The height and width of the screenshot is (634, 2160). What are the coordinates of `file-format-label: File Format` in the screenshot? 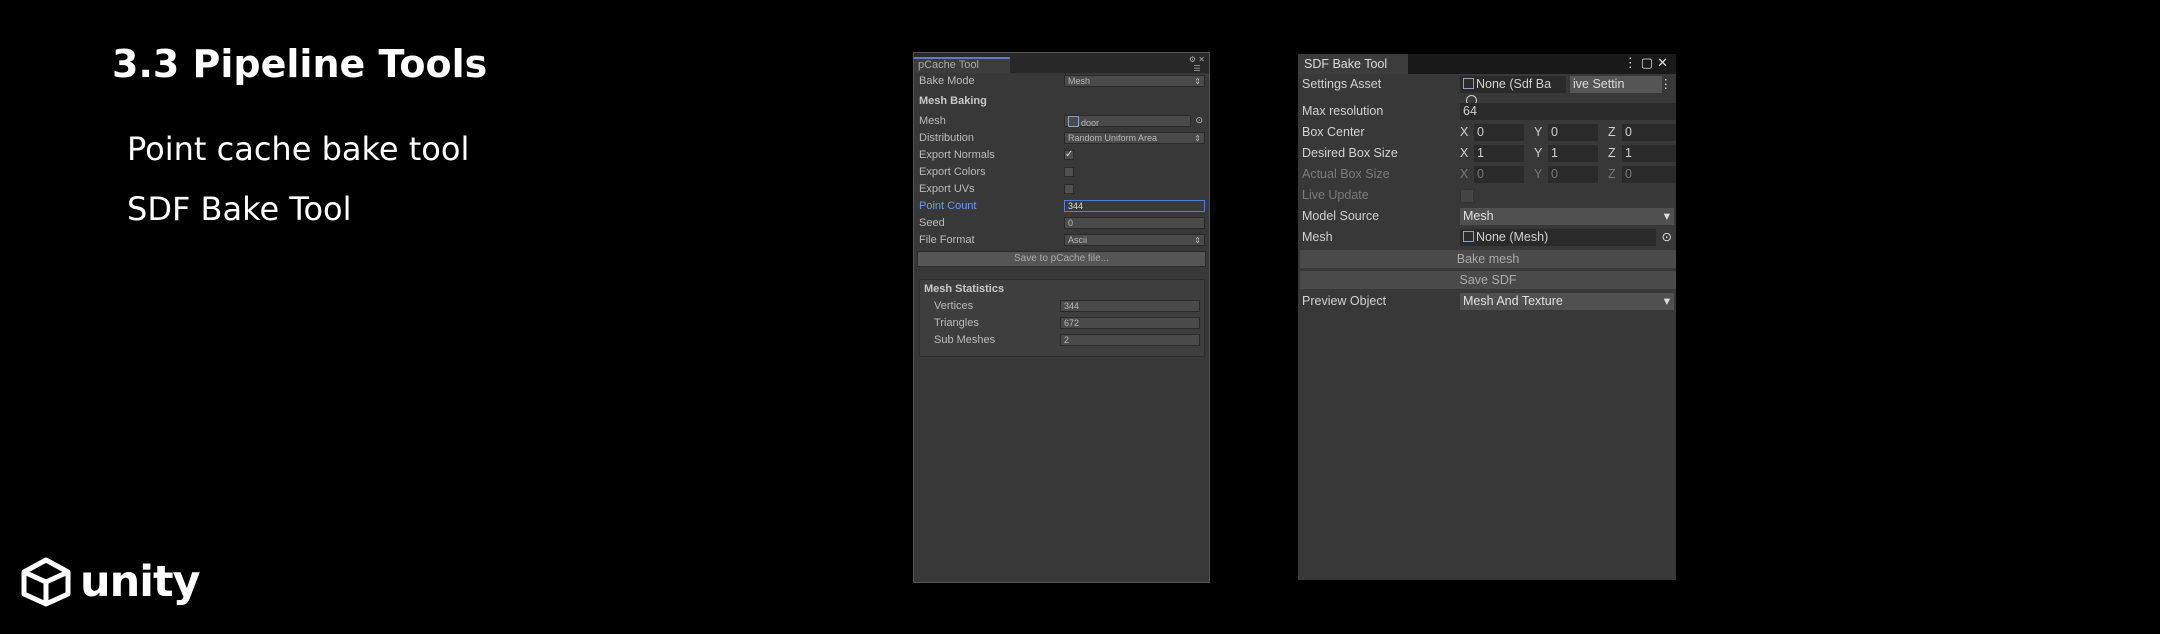 It's located at (947, 240).